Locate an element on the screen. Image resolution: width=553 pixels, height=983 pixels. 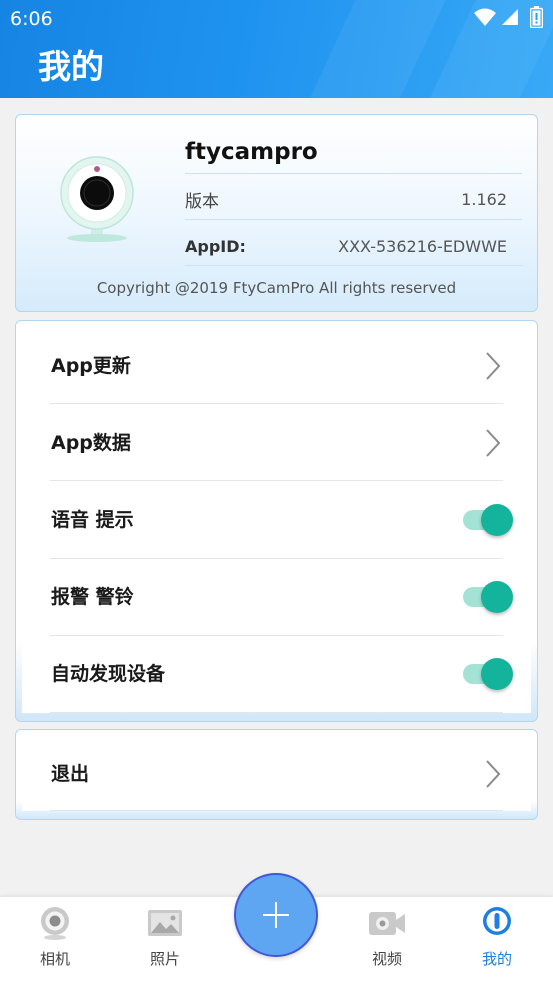
voice-prompt-row: 语音 提示 is located at coordinates (276, 520).